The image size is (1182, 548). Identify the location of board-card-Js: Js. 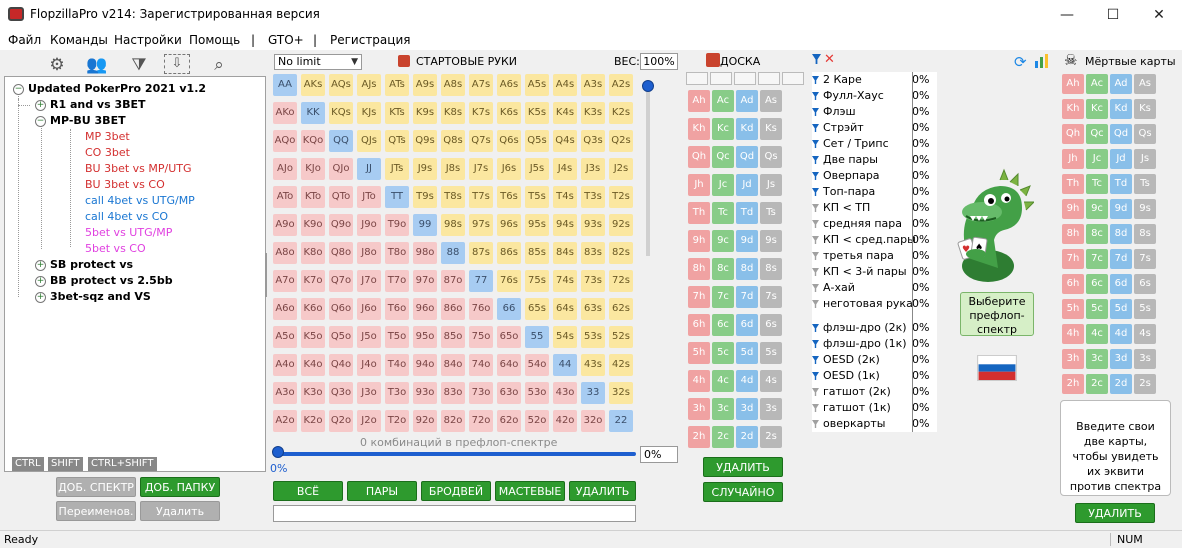
(771, 185).